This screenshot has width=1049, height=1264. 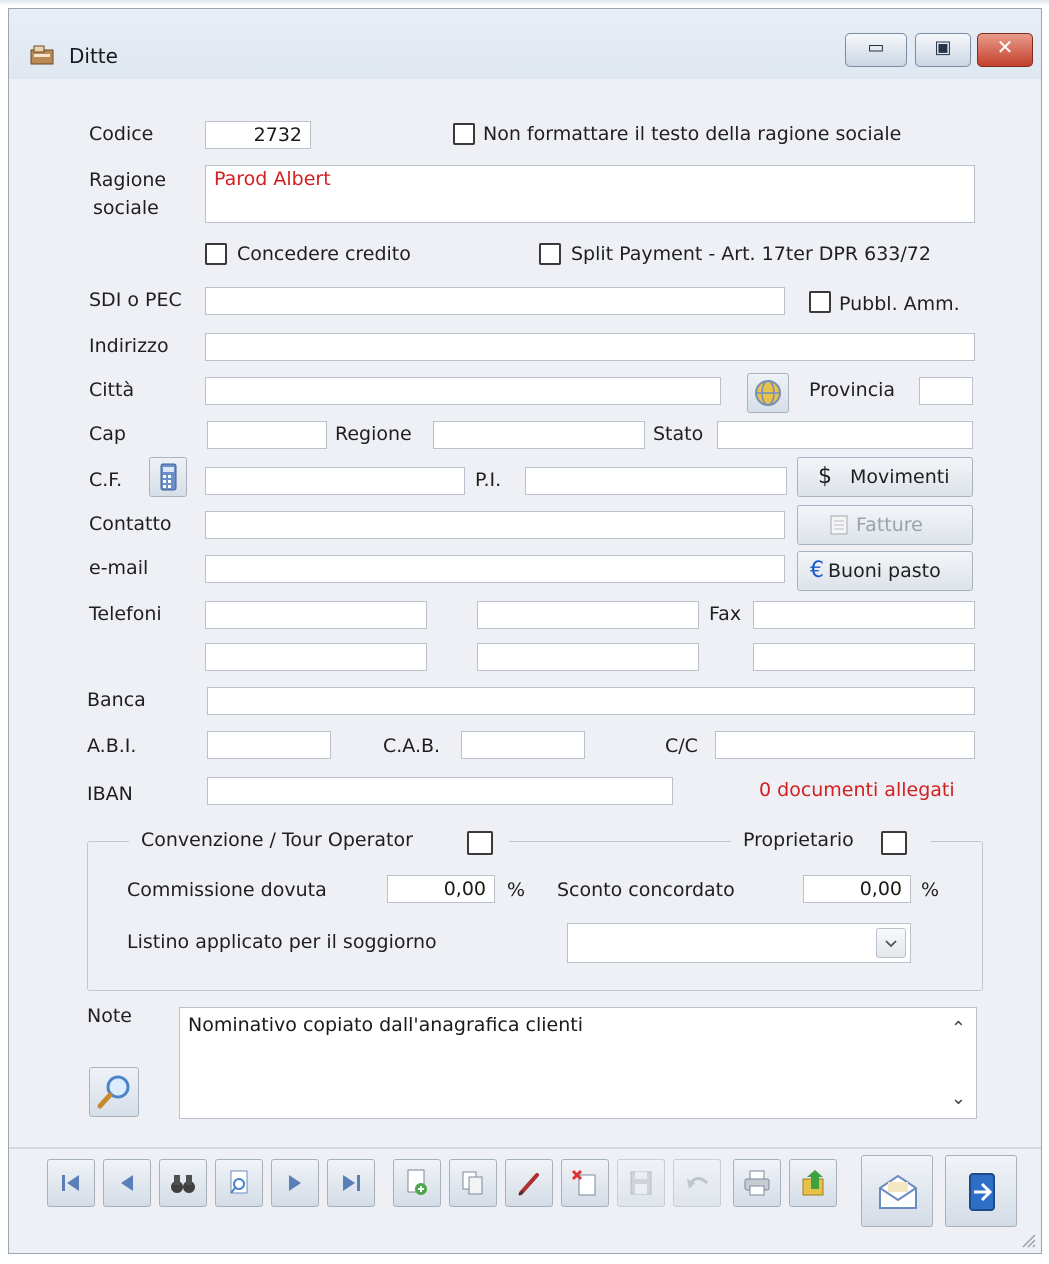 I want to click on commissione-percent: %, so click(x=516, y=890).